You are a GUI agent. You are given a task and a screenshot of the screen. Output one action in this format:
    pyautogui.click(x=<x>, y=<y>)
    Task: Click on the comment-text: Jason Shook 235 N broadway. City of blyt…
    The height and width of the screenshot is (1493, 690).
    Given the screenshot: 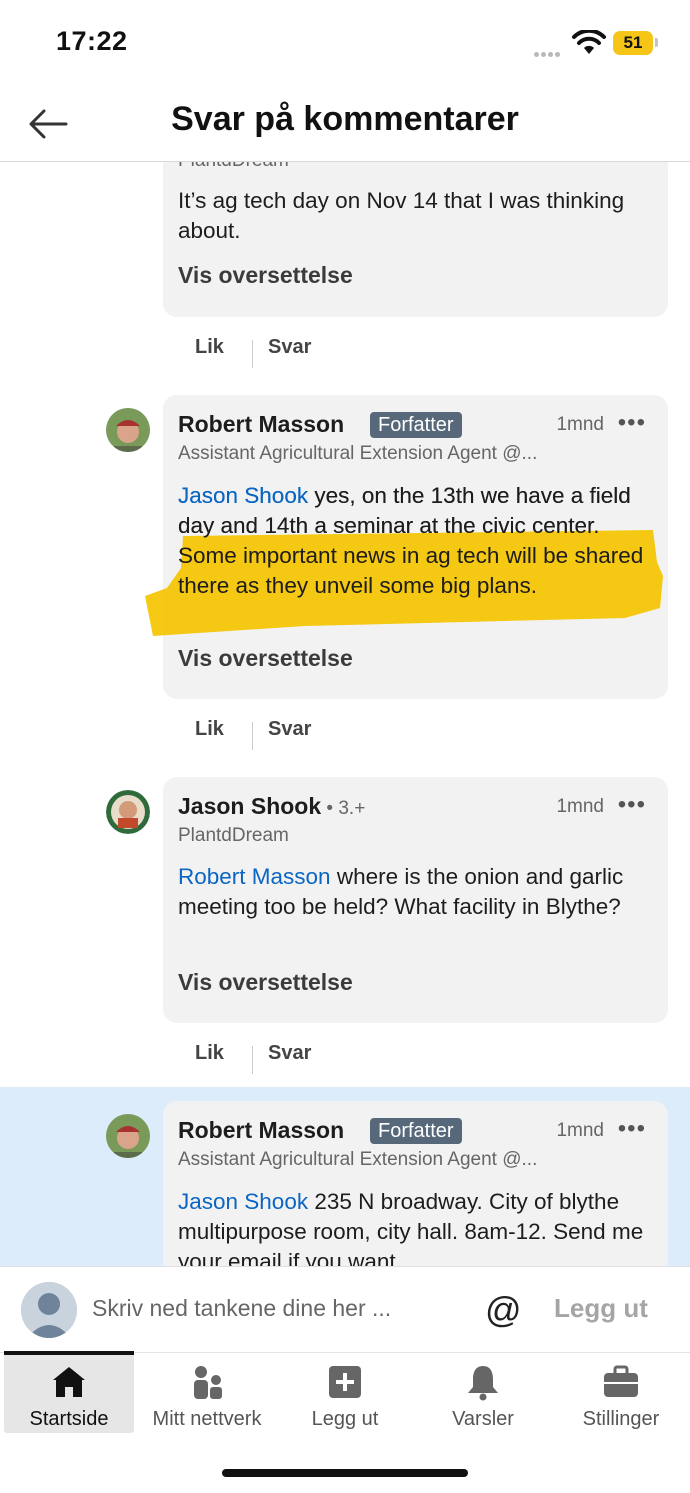 What is the action you would take?
    pyautogui.click(x=411, y=1227)
    